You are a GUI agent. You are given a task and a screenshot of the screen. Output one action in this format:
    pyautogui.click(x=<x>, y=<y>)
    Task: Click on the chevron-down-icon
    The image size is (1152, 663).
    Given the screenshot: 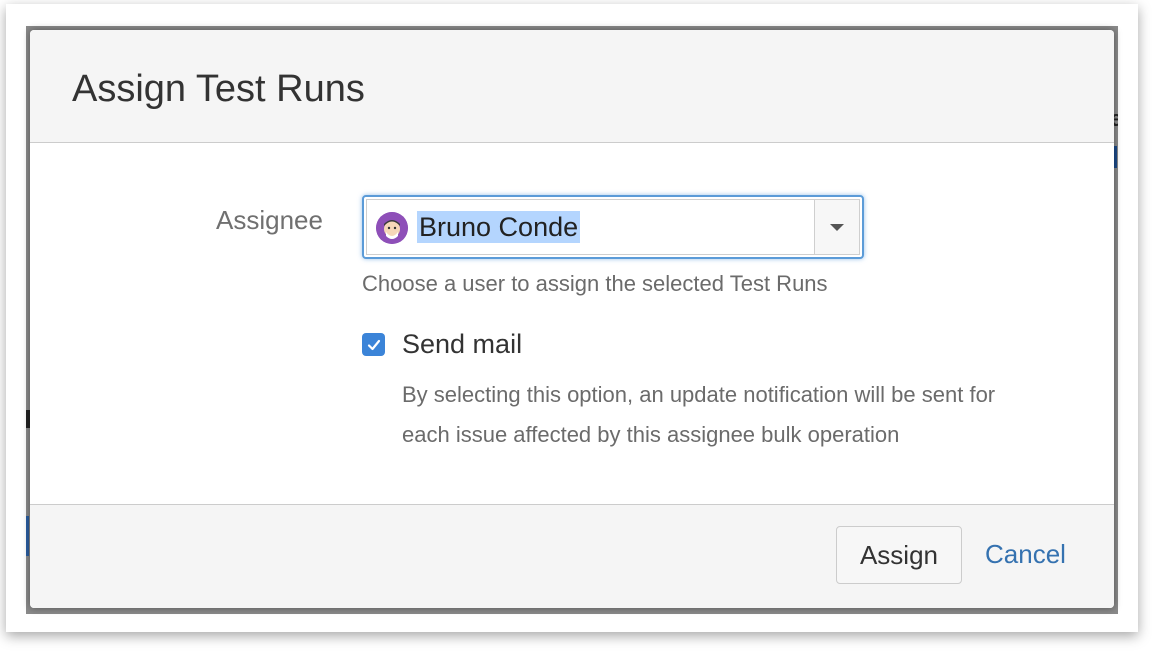 What is the action you would take?
    pyautogui.click(x=837, y=227)
    